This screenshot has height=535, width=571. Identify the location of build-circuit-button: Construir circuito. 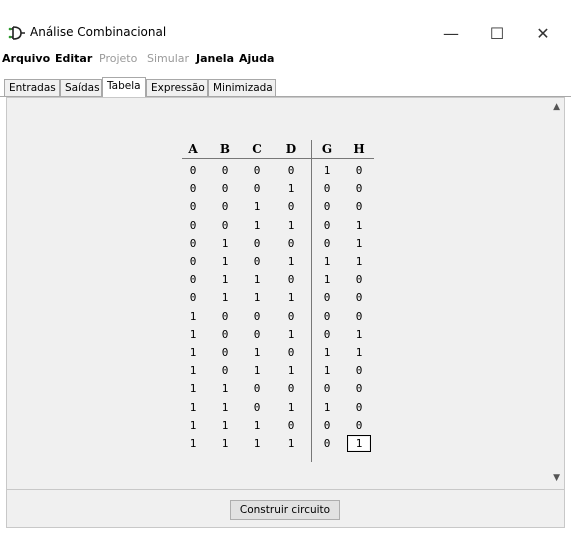
(285, 510).